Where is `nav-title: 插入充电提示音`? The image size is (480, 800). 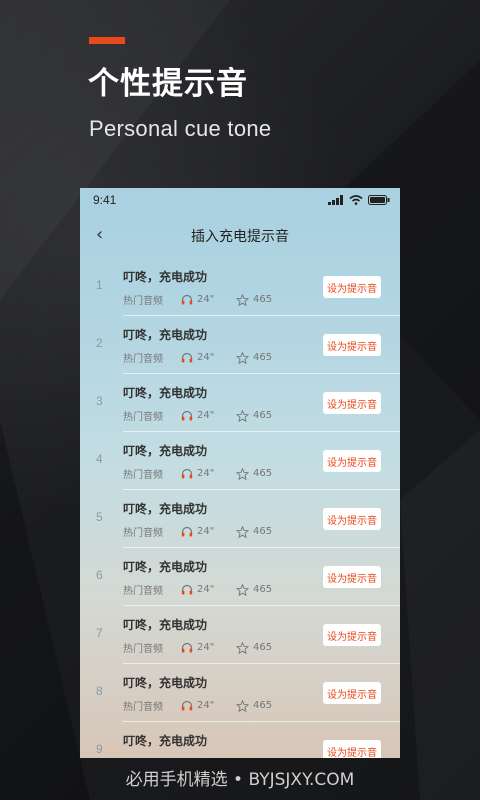
nav-title: 插入充电提示音 is located at coordinates (240, 237).